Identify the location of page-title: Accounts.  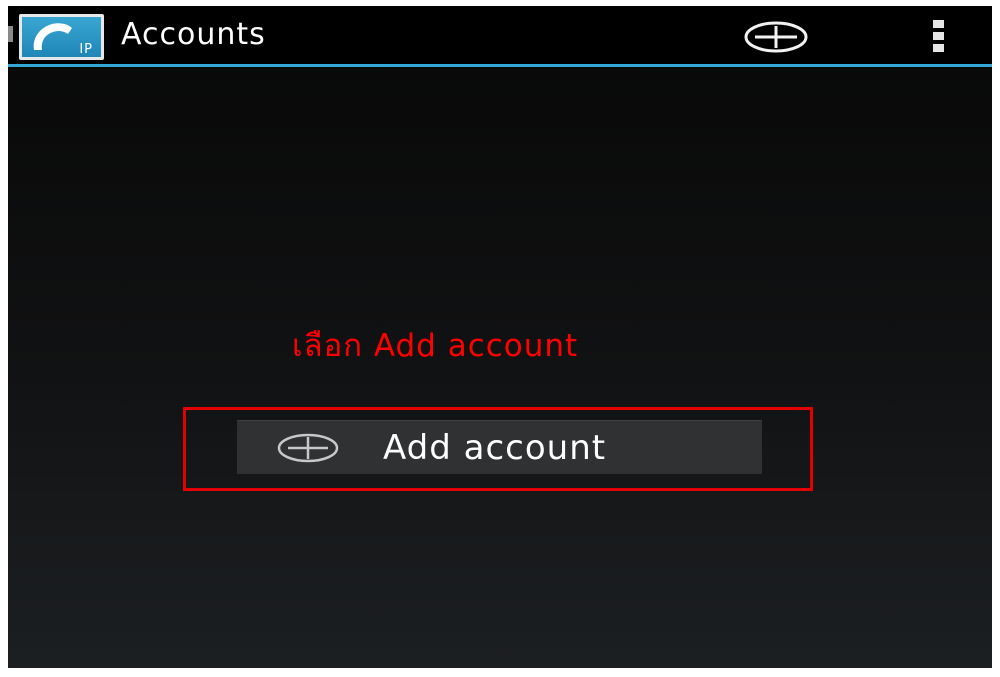
(193, 34).